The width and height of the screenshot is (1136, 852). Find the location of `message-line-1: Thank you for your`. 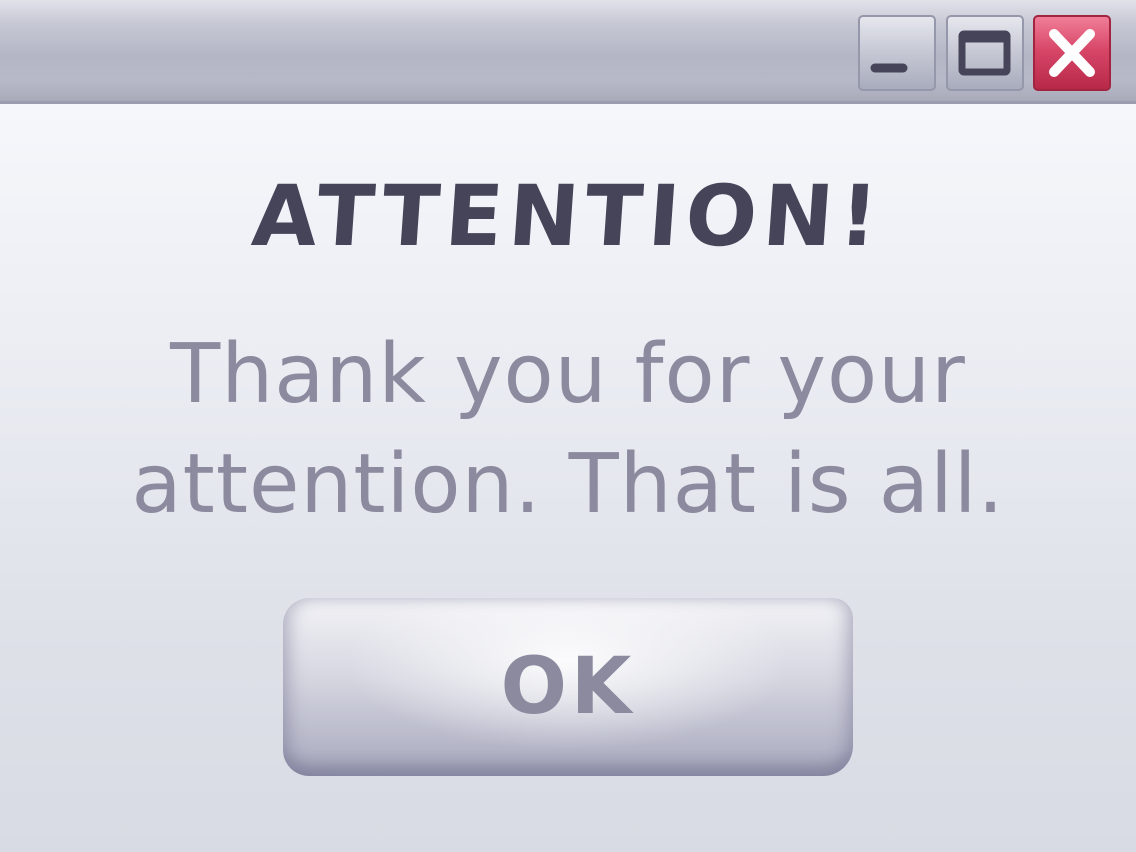

message-line-1: Thank you for your is located at coordinates (568, 374).